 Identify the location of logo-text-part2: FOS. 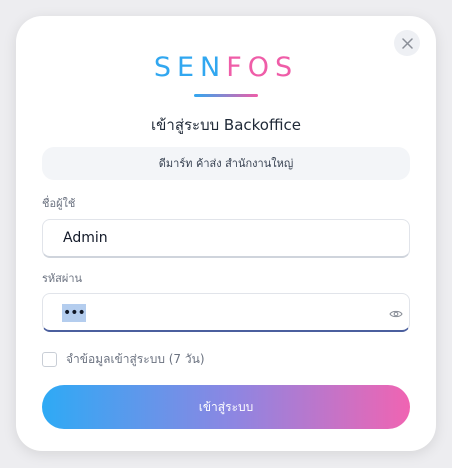
(262, 67).